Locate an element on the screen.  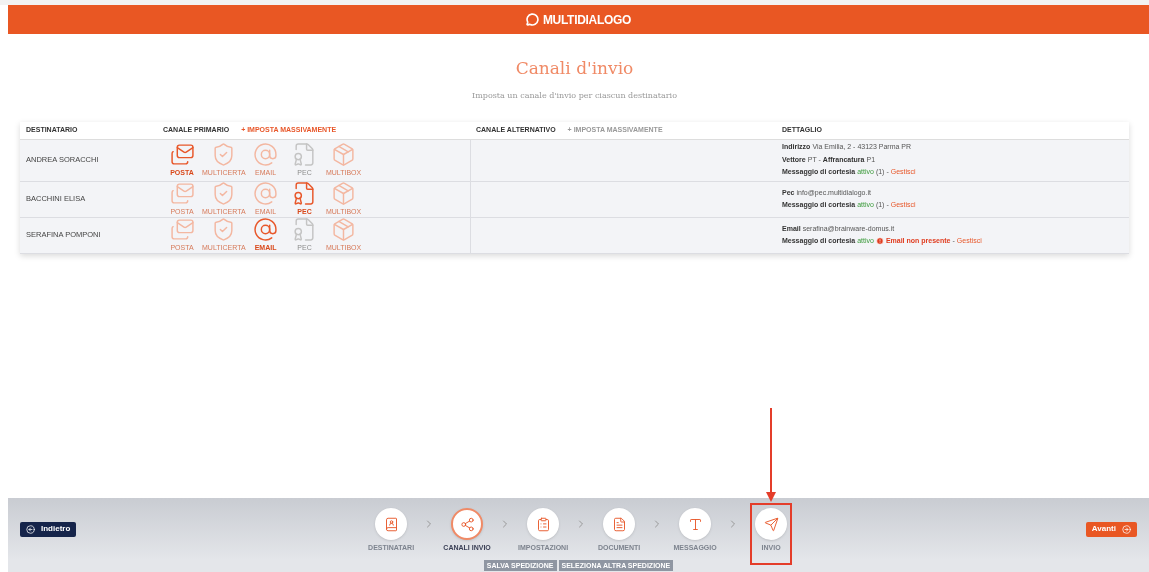
paper-plane-icon is located at coordinates (771, 524).